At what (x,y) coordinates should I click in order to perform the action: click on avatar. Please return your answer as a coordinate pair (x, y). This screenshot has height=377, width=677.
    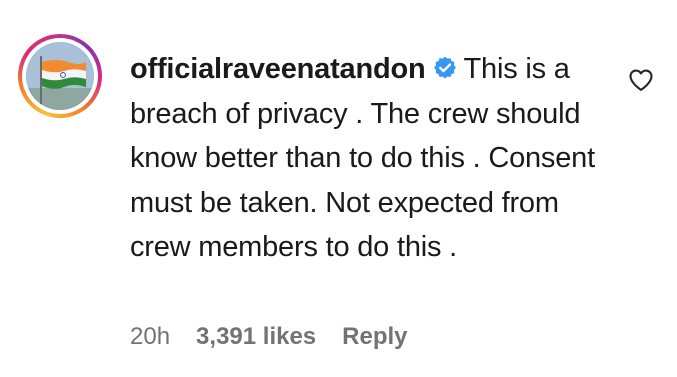
    Looking at the image, I should click on (60, 76).